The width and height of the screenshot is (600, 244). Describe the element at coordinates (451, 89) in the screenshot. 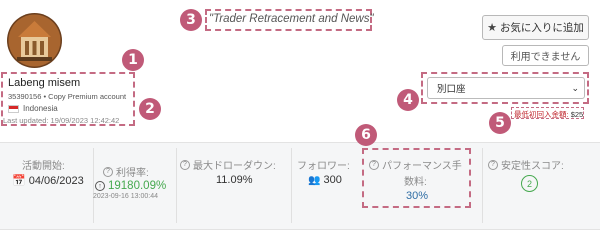

I see `account-select-value: 別口座` at that location.